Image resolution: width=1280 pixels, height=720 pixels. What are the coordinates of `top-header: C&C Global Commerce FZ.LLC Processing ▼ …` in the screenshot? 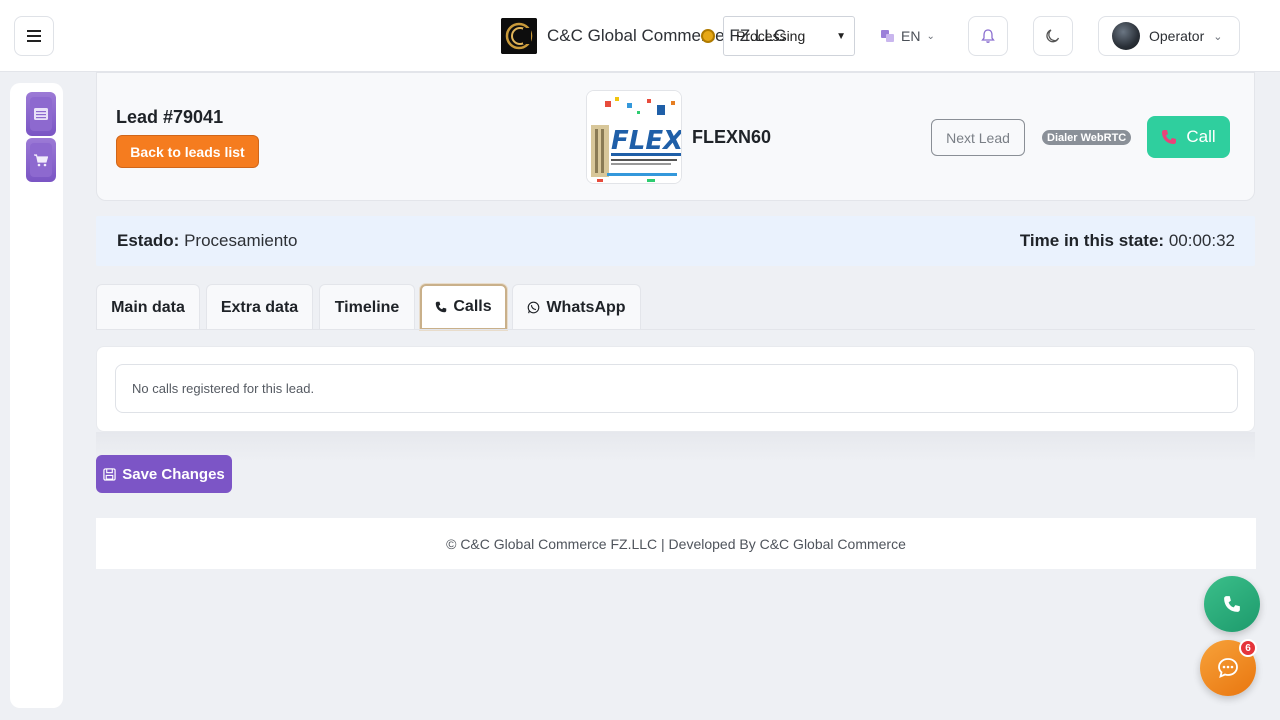 It's located at (640, 36).